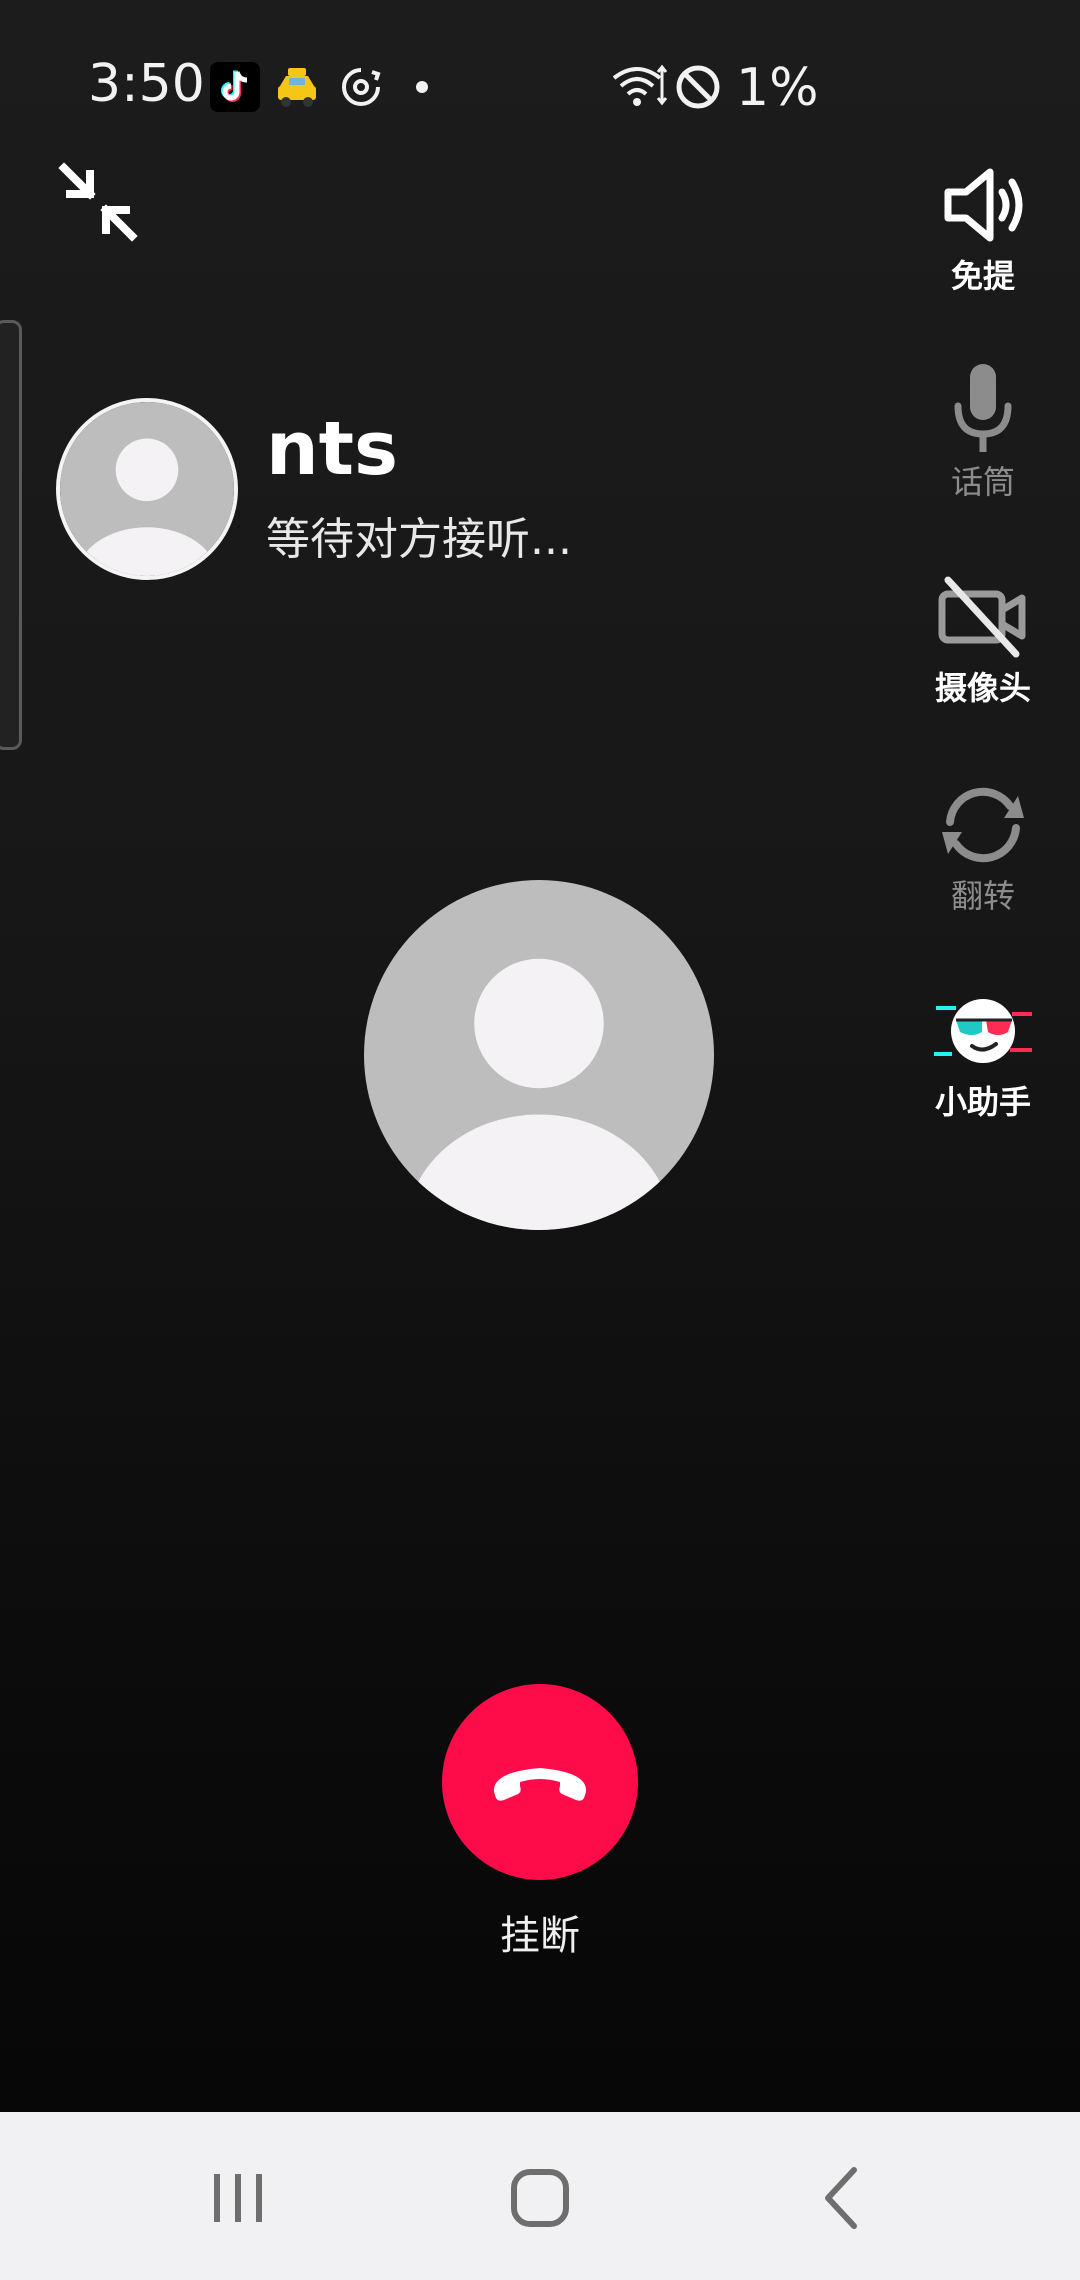 The image size is (1080, 2280). I want to click on speaker-label: 免提, so click(982, 276).